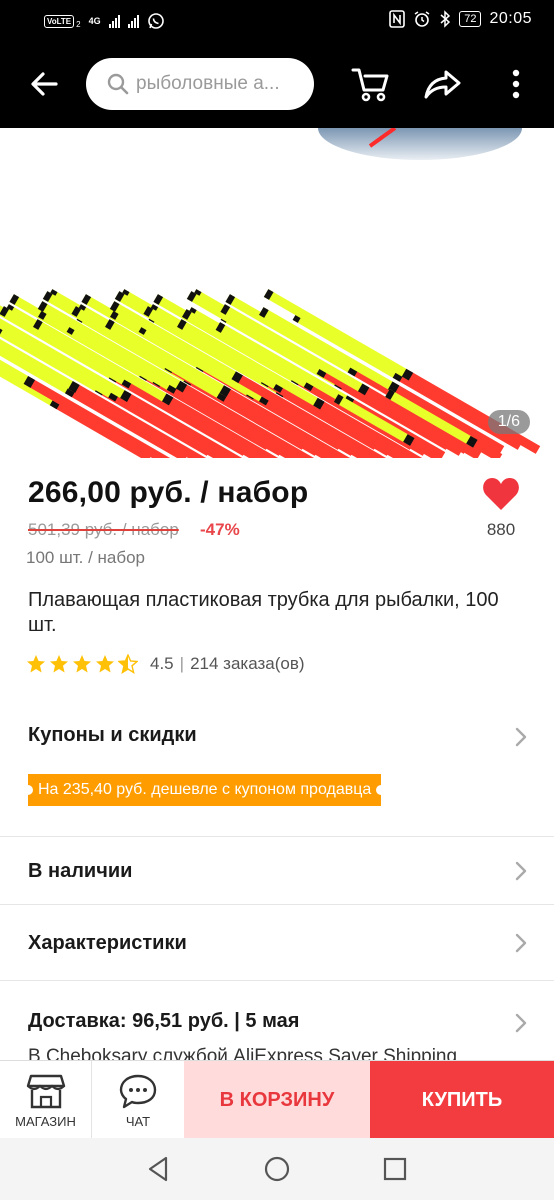 The width and height of the screenshot is (554, 1200). Describe the element at coordinates (277, 21) in the screenshot. I see `status-bar: VoLTE 2 4G 72 20:05` at that location.